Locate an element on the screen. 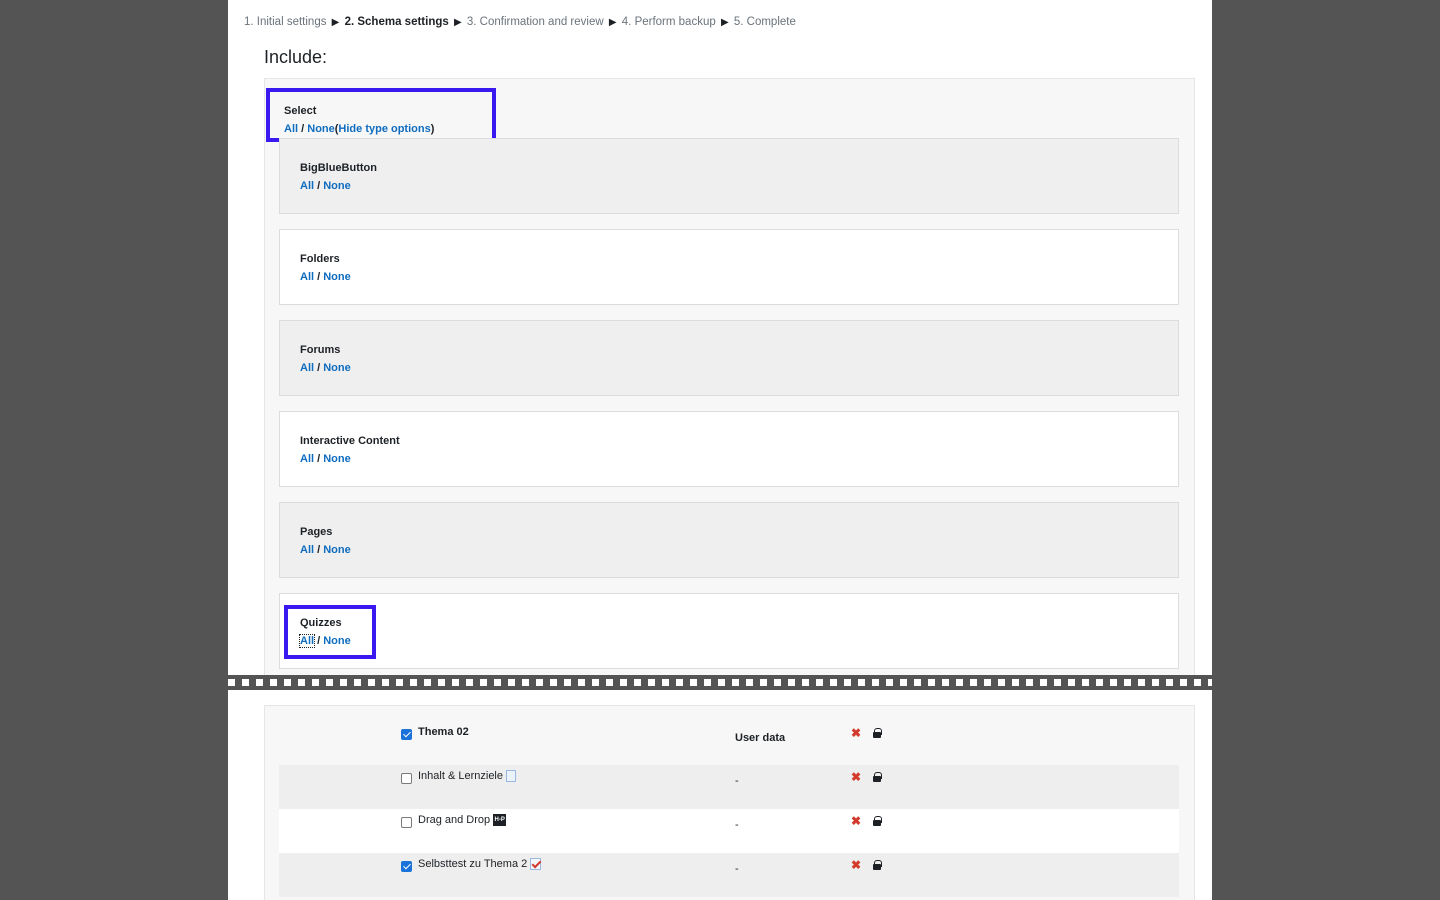 The image size is (1440, 900). item-label: Inhalt & Lernziele is located at coordinates (467, 776).